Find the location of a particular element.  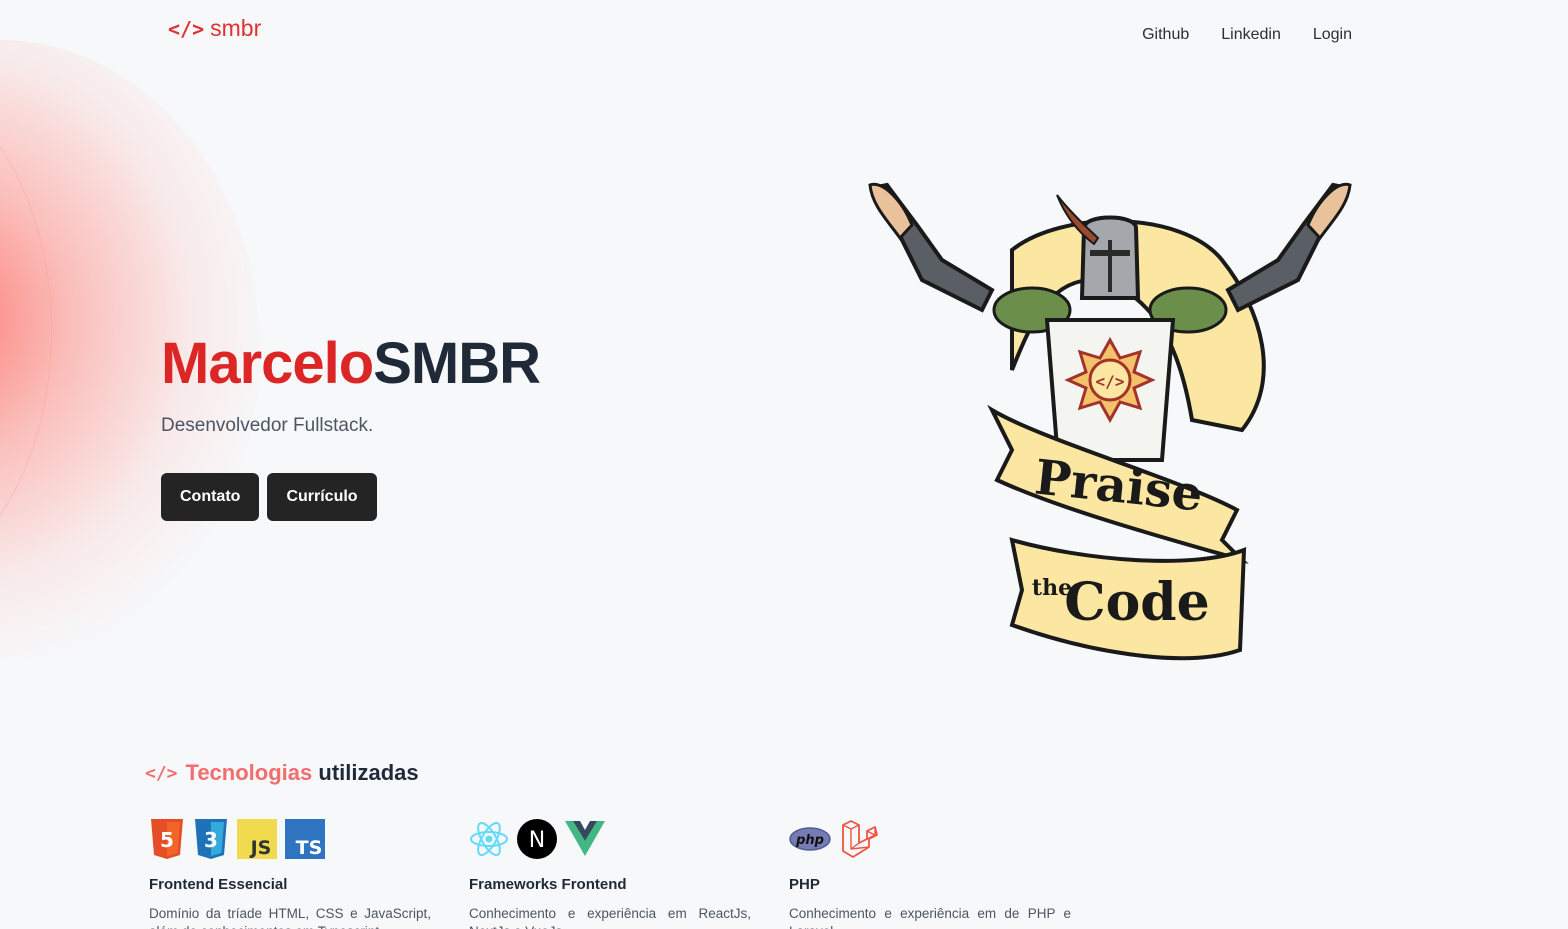

resume-button: Currículo is located at coordinates (322, 497).